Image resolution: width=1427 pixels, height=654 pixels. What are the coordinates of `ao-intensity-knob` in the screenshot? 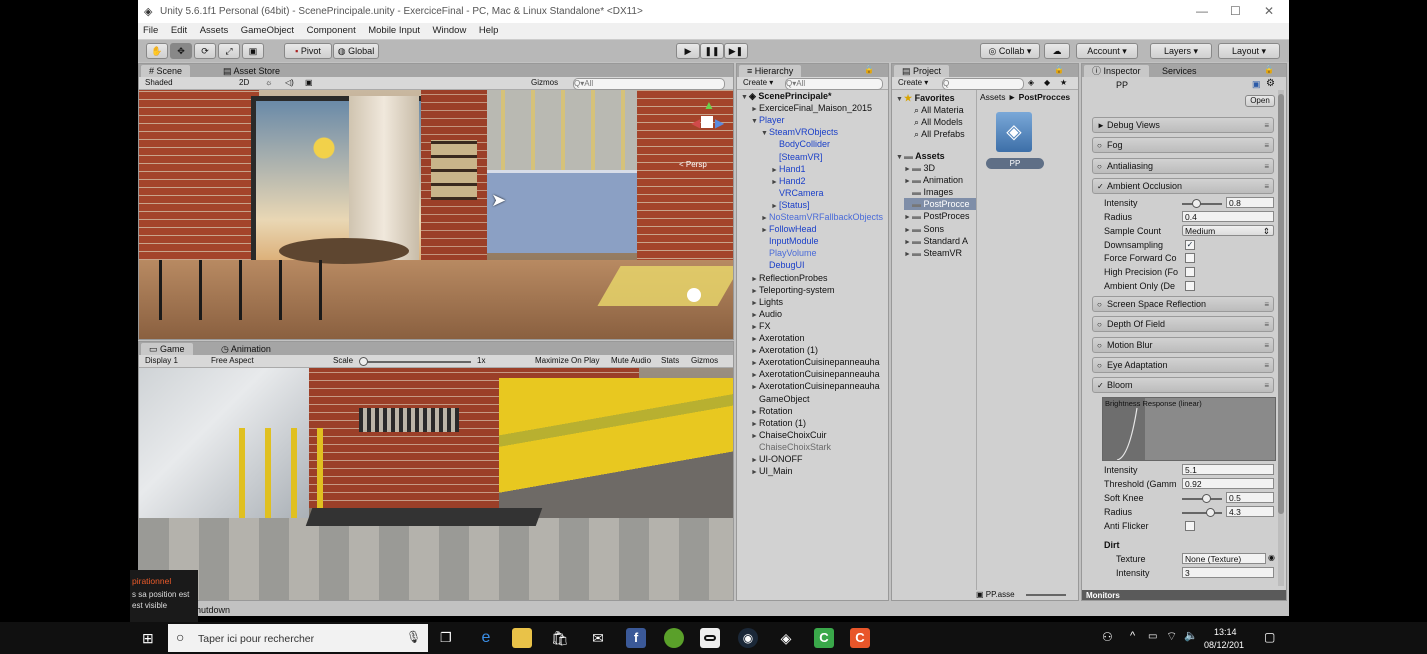 It's located at (1196, 203).